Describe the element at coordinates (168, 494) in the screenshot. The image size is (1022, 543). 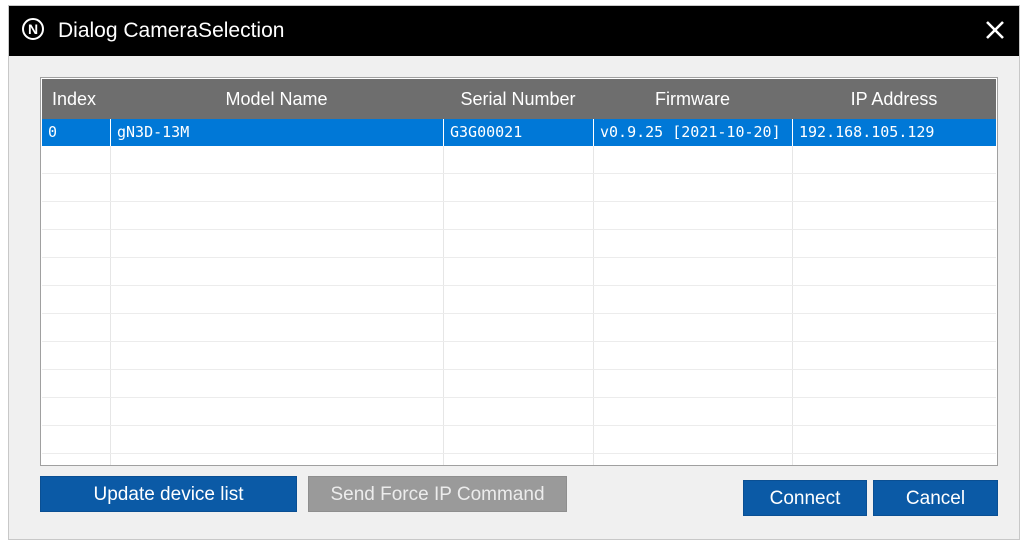
I see `update-device-list-button: Update device list` at that location.